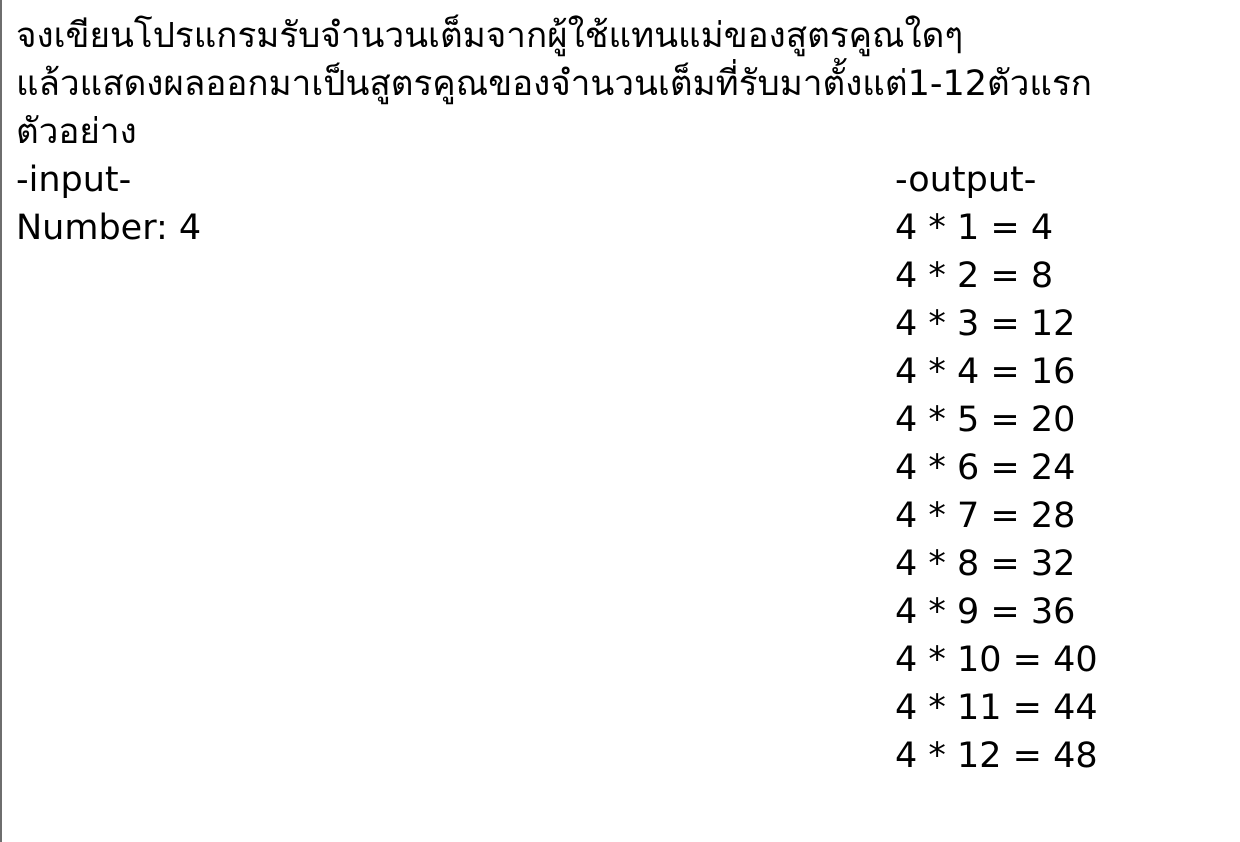 The width and height of the screenshot is (1240, 842). I want to click on output-line: 4 * 5 = 20, so click(985, 420).